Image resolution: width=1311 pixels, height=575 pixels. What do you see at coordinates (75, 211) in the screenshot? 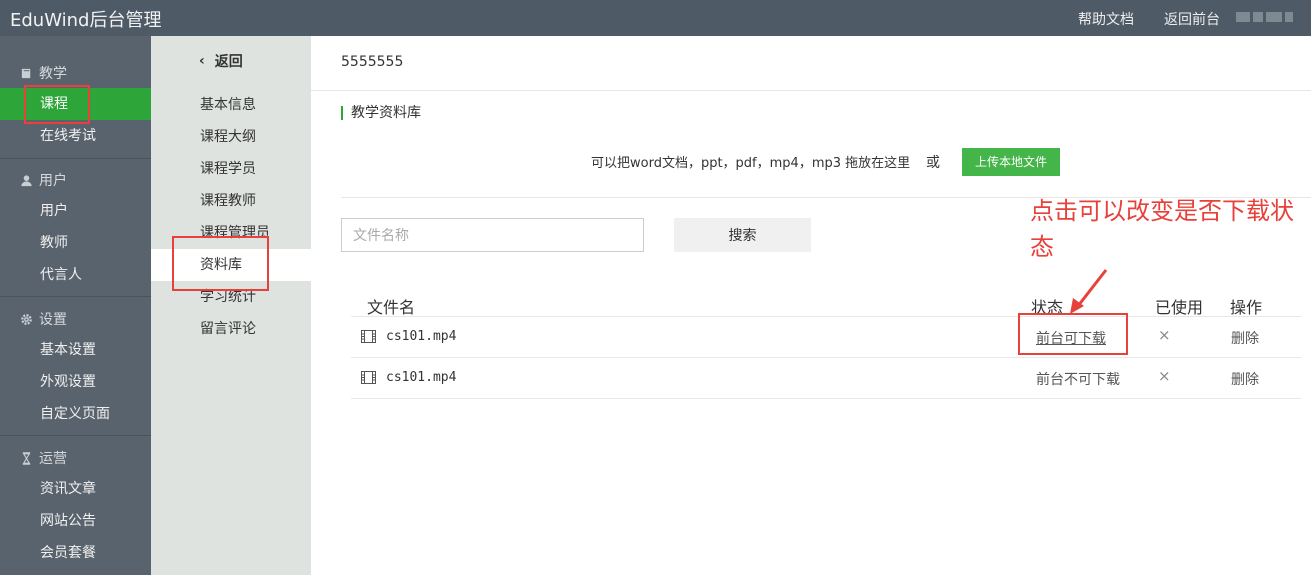
I see `sidebar-item-users: 用户` at bounding box center [75, 211].